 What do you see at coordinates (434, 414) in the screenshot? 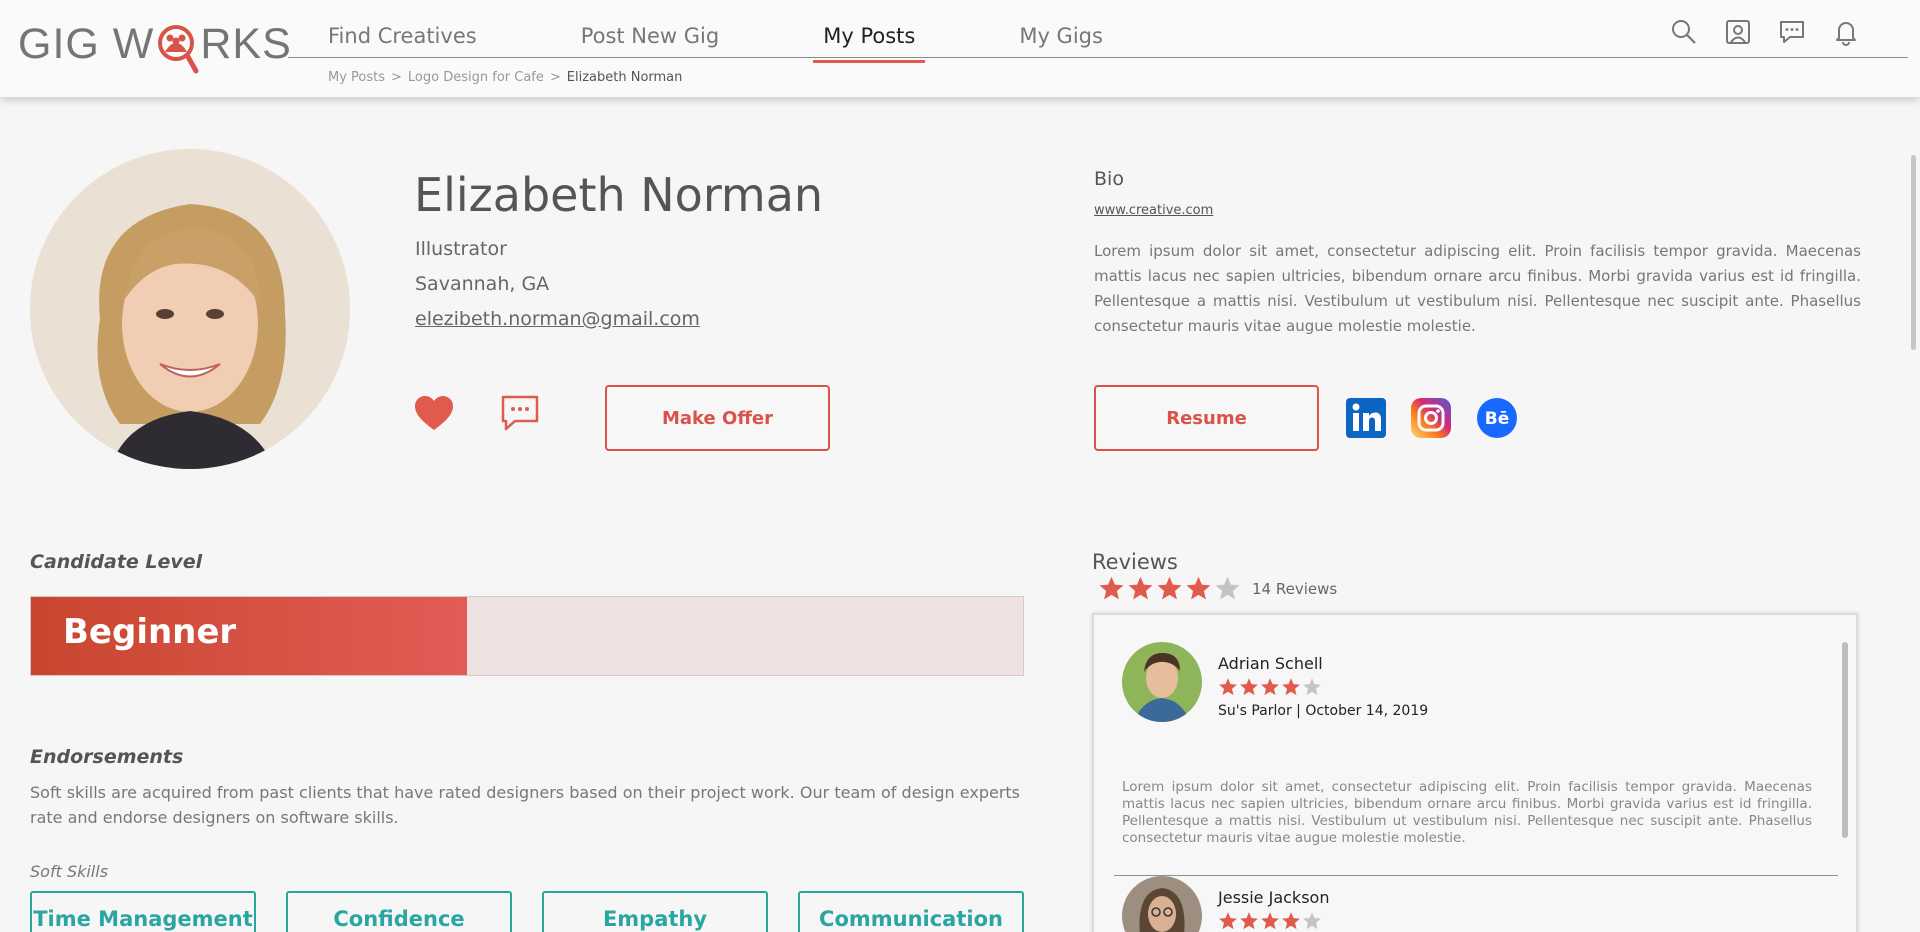
I see `favorite-heart-icon` at bounding box center [434, 414].